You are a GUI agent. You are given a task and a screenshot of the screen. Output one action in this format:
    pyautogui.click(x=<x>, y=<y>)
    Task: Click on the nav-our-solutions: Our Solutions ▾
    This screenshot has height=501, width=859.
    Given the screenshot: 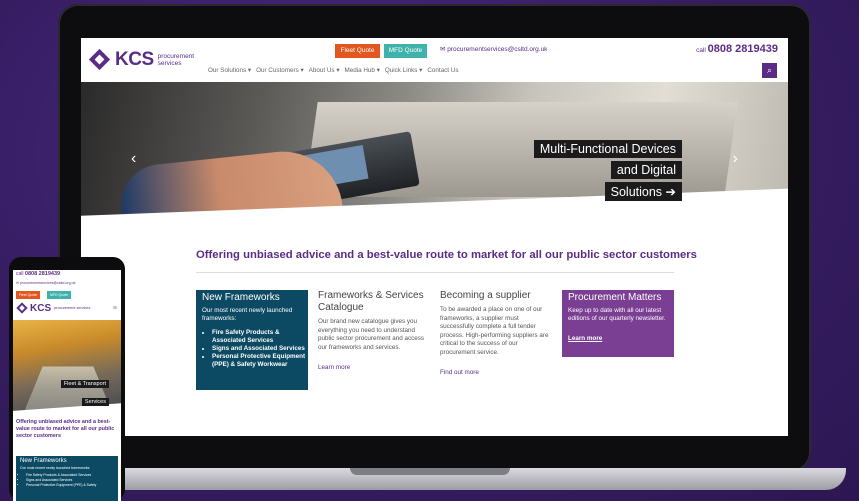 What is the action you would take?
    pyautogui.click(x=229, y=70)
    